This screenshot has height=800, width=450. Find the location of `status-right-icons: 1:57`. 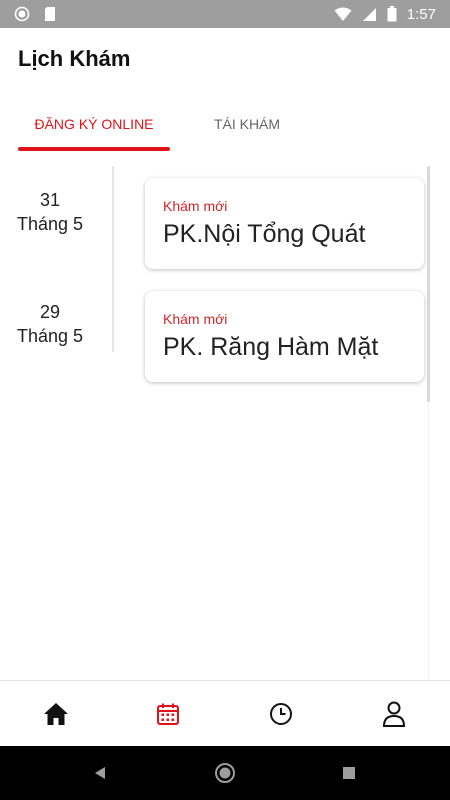

status-right-icons: 1:57 is located at coordinates (385, 14).